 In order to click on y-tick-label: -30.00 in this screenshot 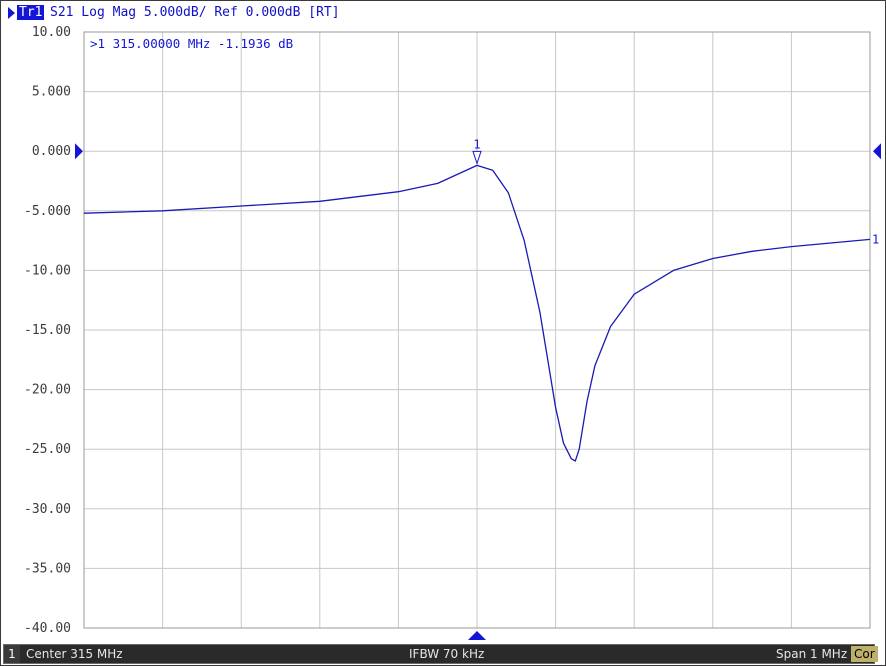, I will do `click(47, 509)`.